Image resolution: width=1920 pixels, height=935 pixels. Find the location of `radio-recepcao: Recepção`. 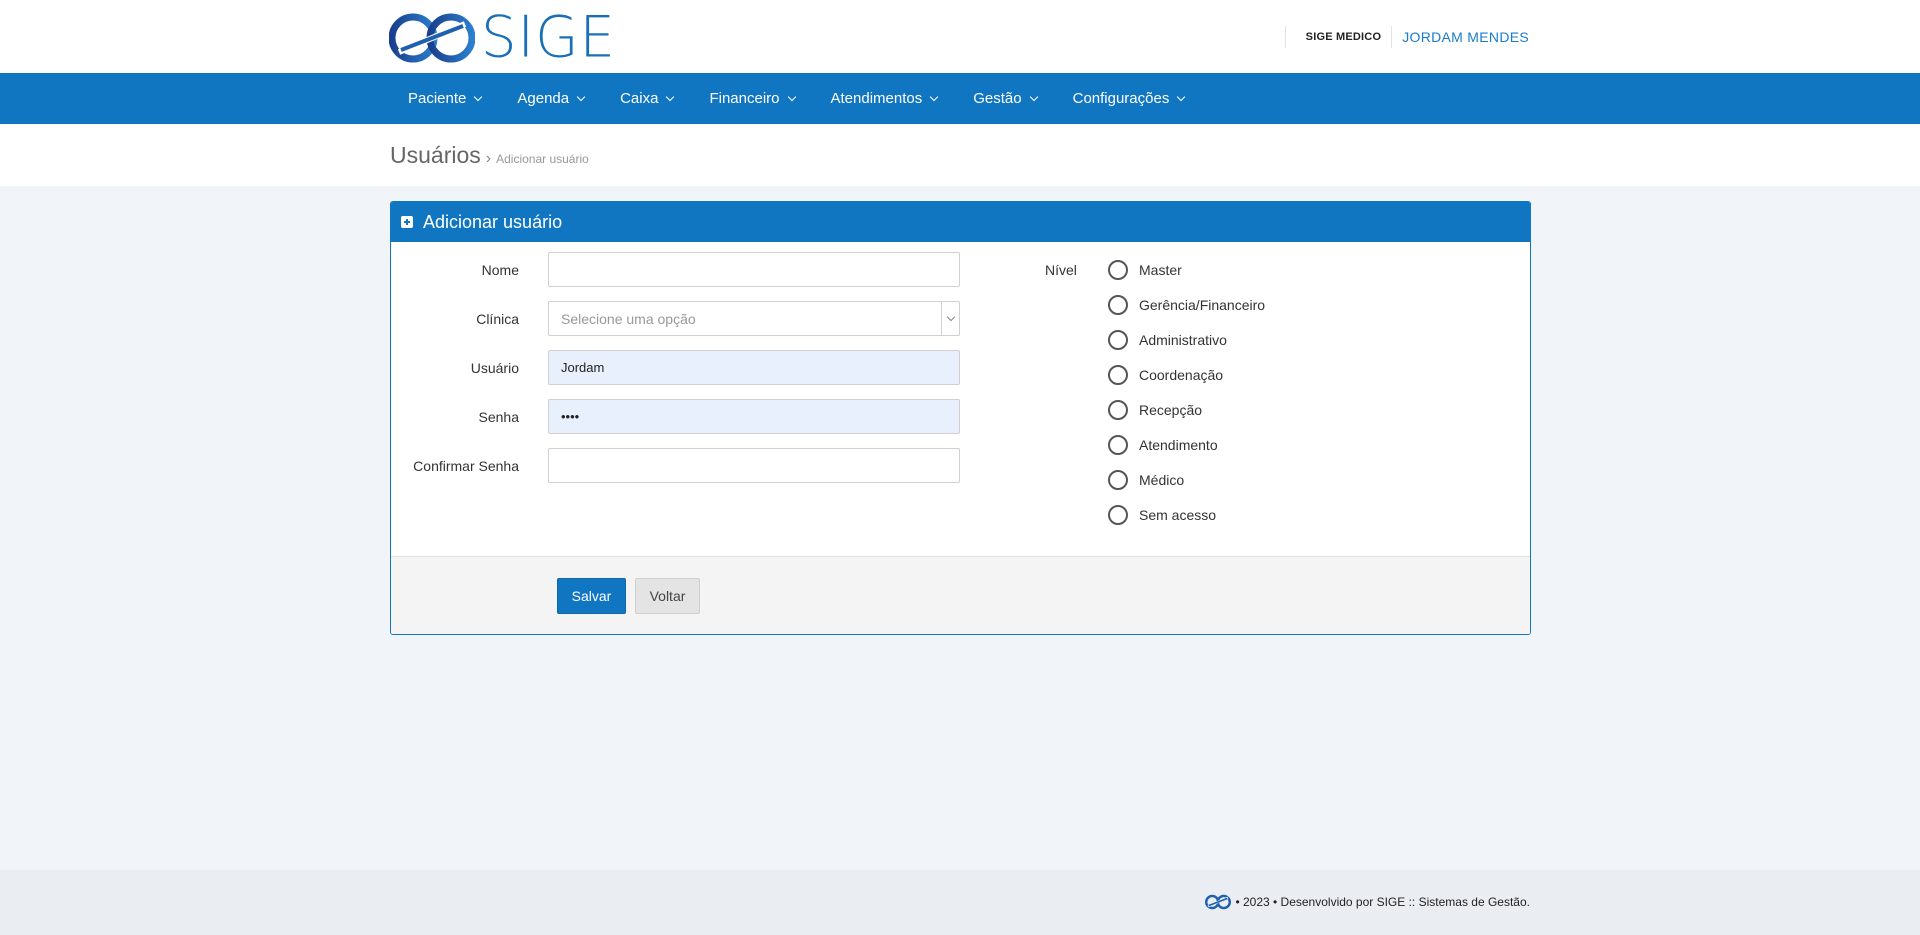

radio-recepcao: Recepção is located at coordinates (1186, 409).